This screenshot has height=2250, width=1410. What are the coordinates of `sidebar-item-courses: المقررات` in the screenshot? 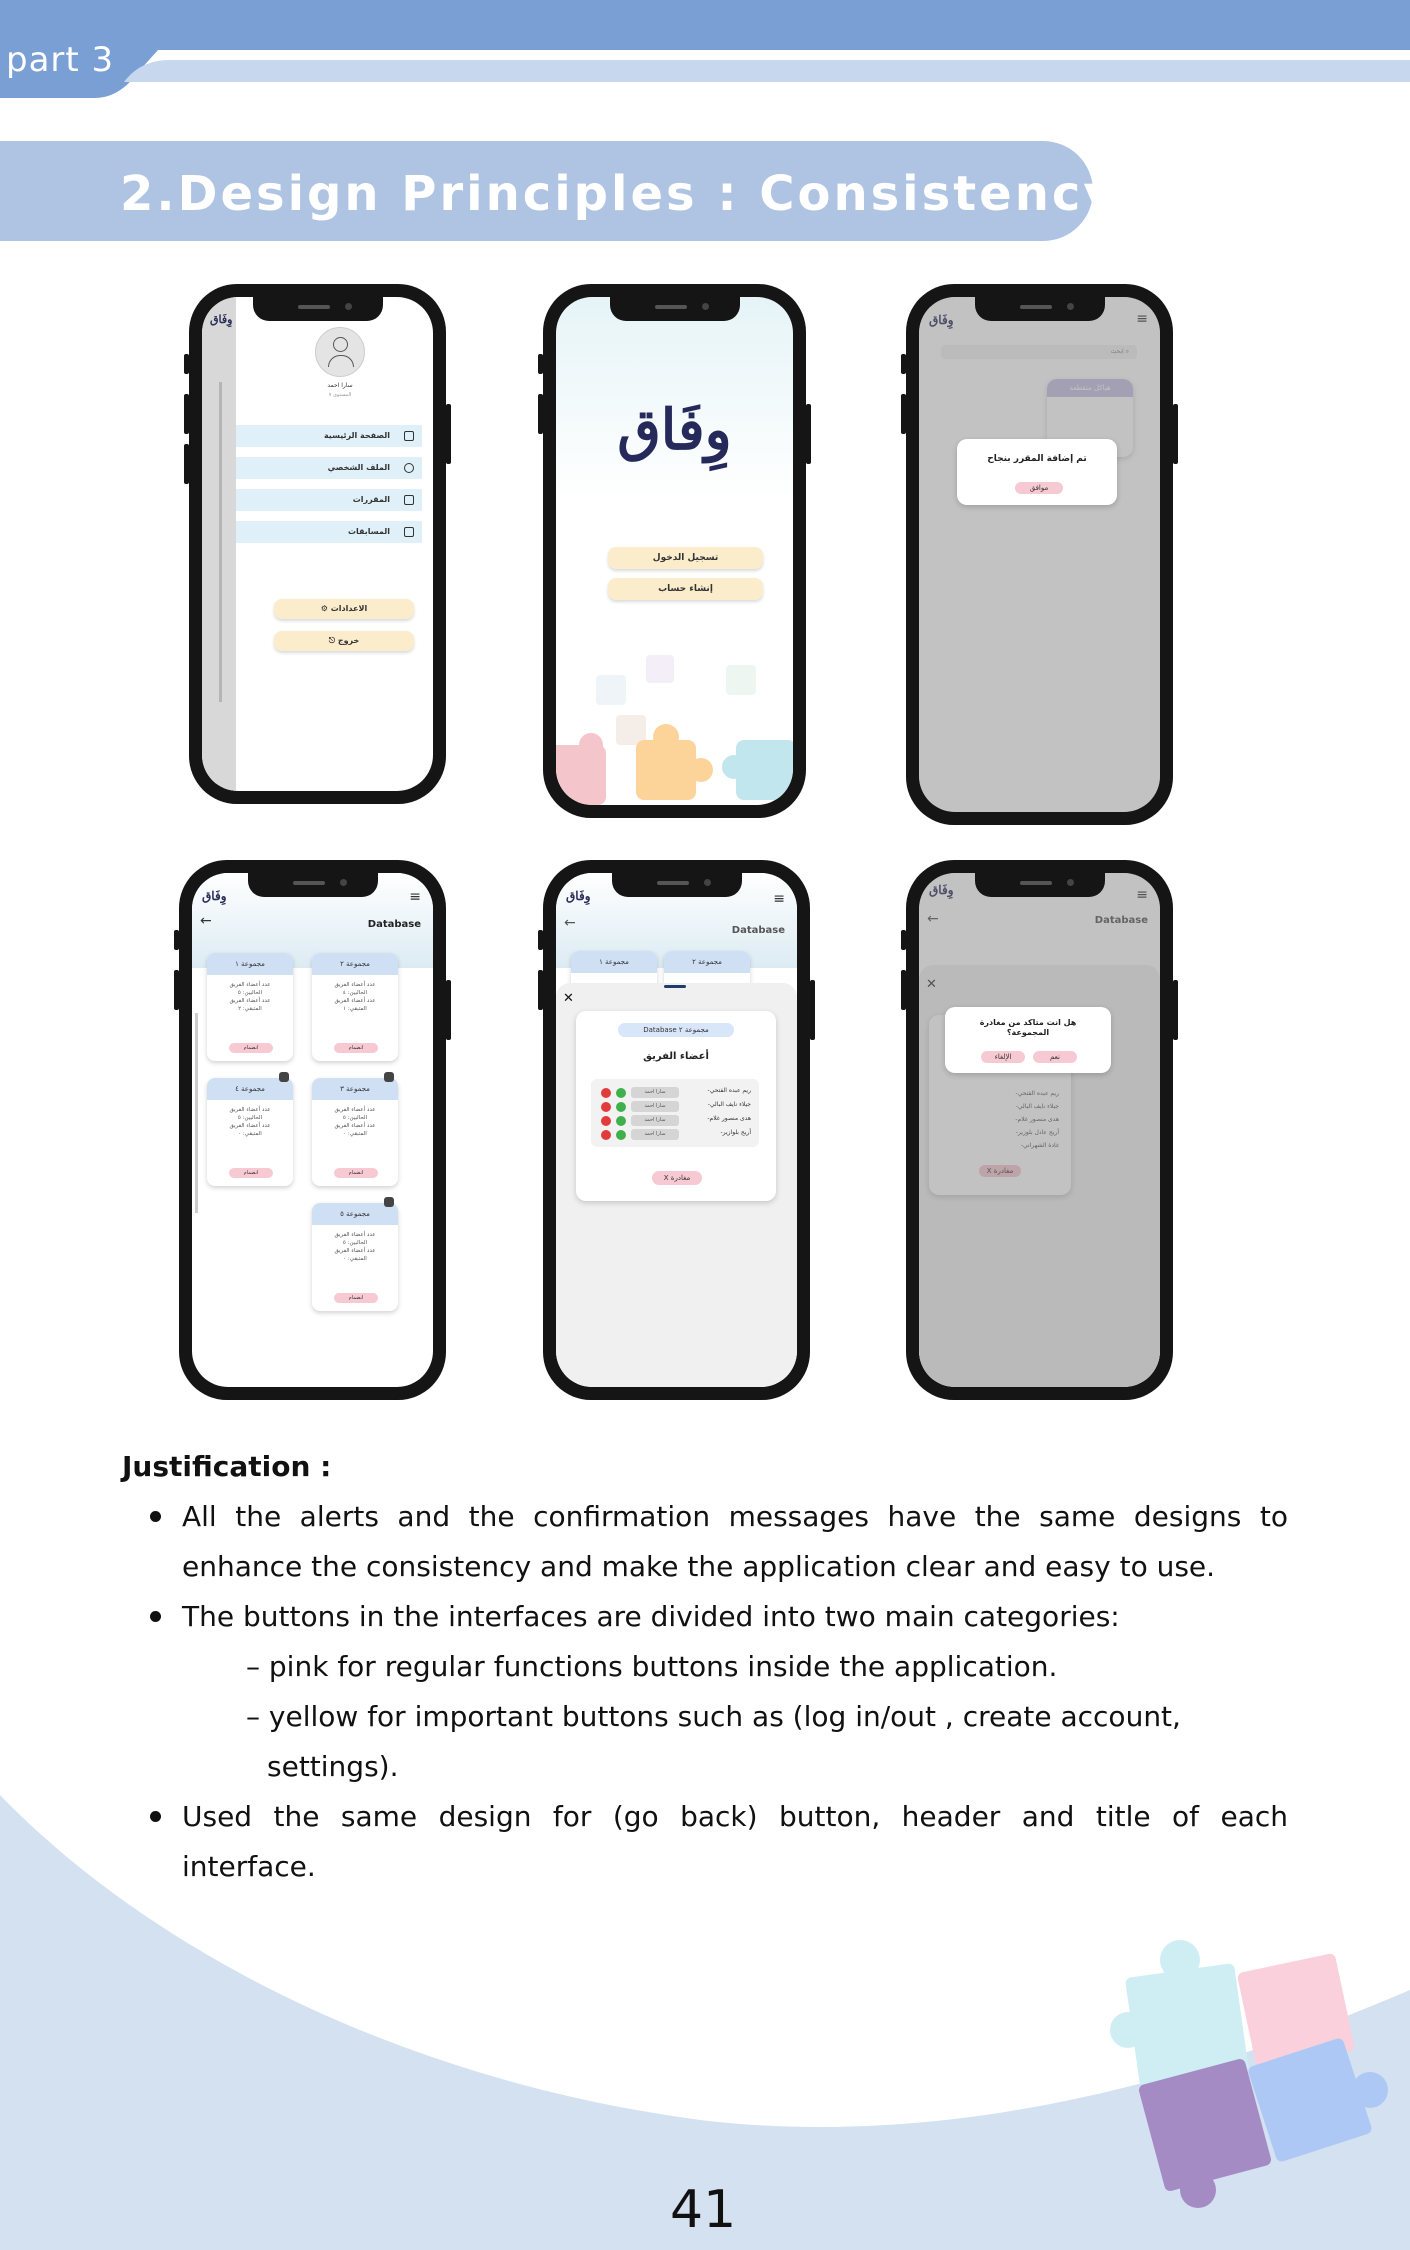 It's located at (329, 500).